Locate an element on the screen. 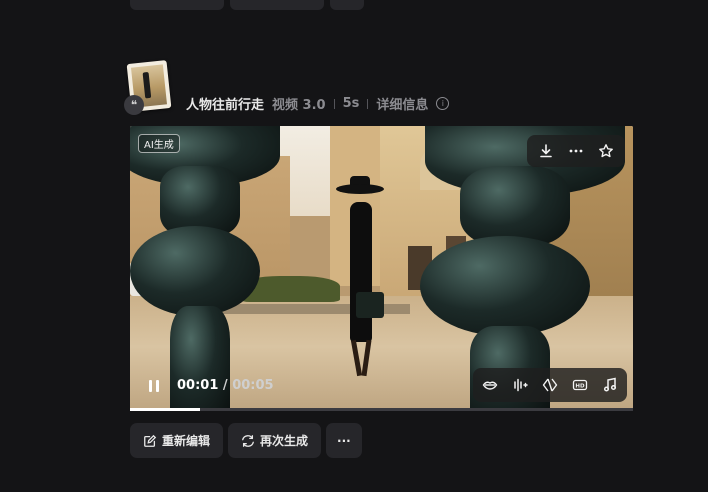 The width and height of the screenshot is (708, 492). record-header: 人物往前行走 视频 3.0 5s 详细信息 i is located at coordinates (318, 103).